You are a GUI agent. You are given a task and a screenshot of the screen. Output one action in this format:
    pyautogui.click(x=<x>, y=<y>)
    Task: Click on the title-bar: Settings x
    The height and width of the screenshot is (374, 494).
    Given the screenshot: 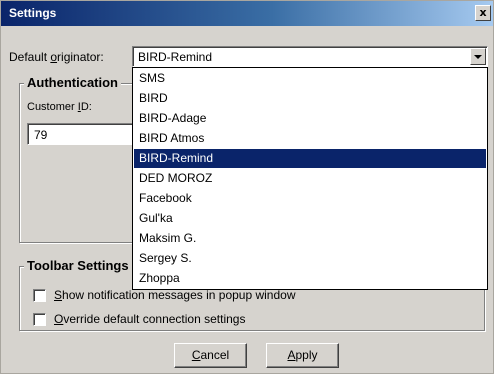 What is the action you would take?
    pyautogui.click(x=247, y=13)
    